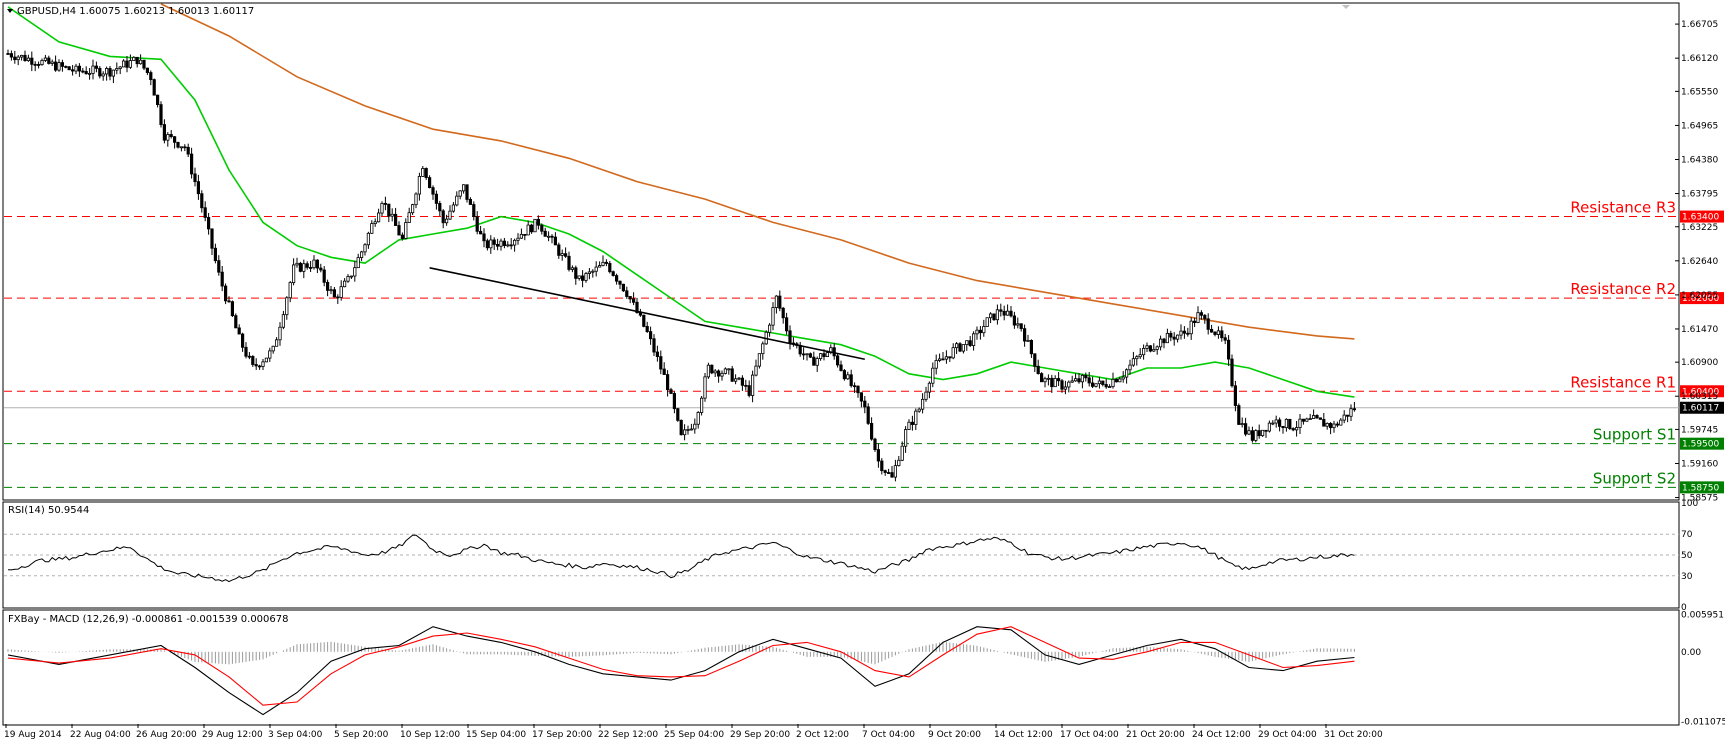 Image resolution: width=1725 pixels, height=746 pixels. What do you see at coordinates (681, 671) in the screenshot?
I see `macd-line` at bounding box center [681, 671].